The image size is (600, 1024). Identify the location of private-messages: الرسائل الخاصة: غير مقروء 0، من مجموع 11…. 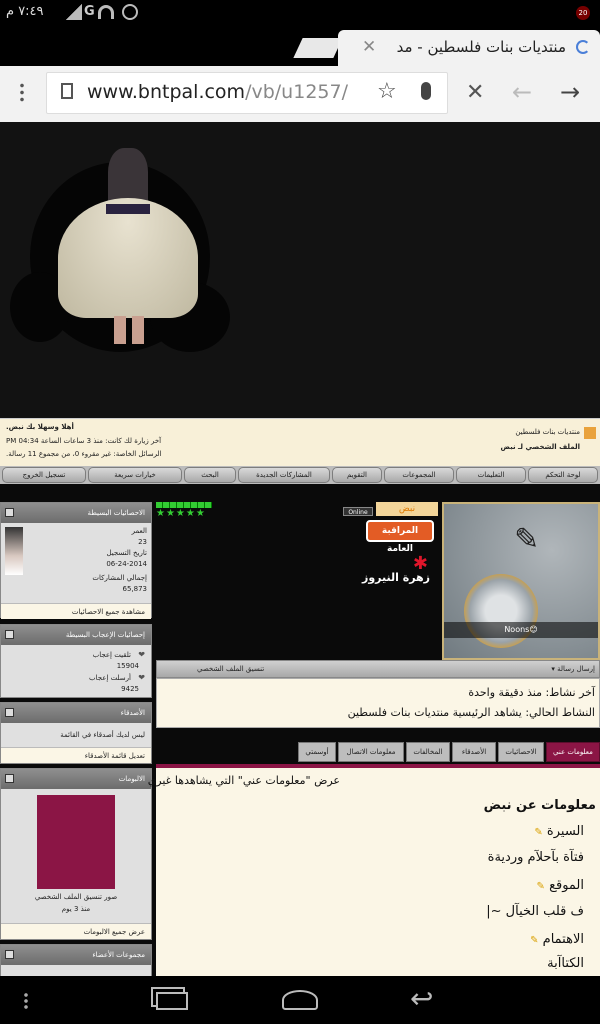
(84, 454).